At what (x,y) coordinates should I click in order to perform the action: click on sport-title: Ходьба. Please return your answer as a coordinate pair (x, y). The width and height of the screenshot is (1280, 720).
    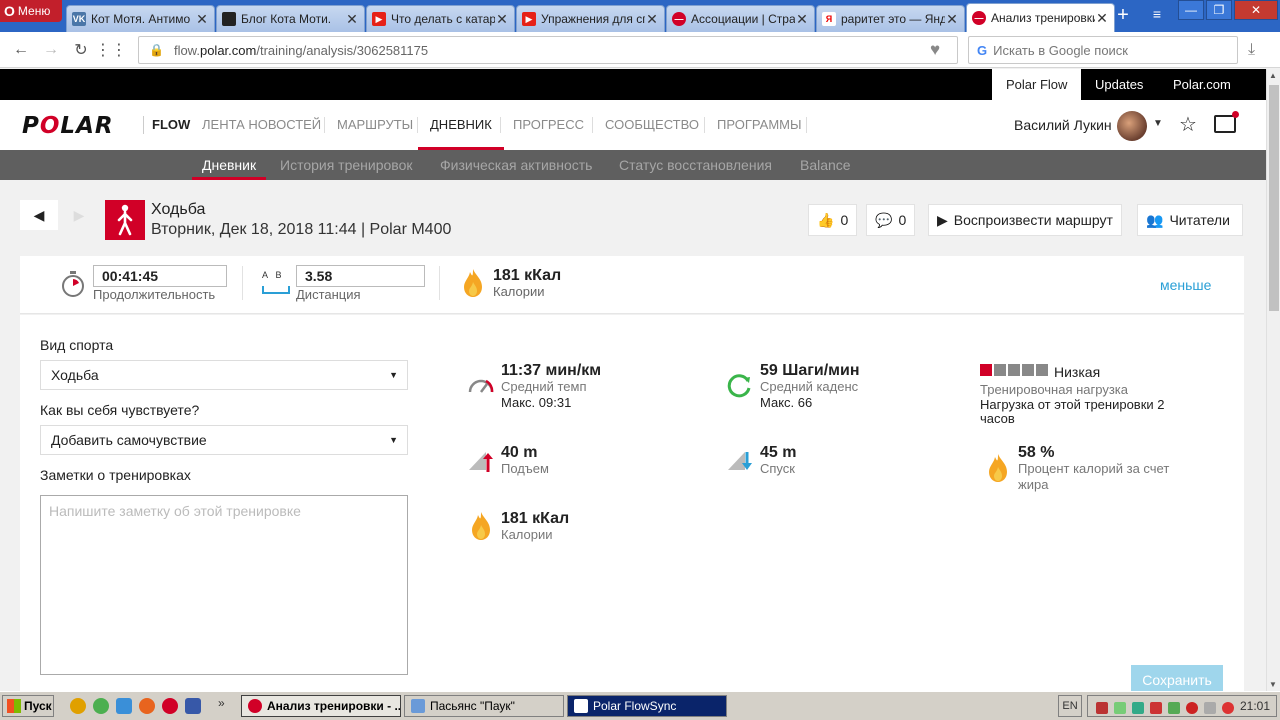
    Looking at the image, I should click on (178, 209).